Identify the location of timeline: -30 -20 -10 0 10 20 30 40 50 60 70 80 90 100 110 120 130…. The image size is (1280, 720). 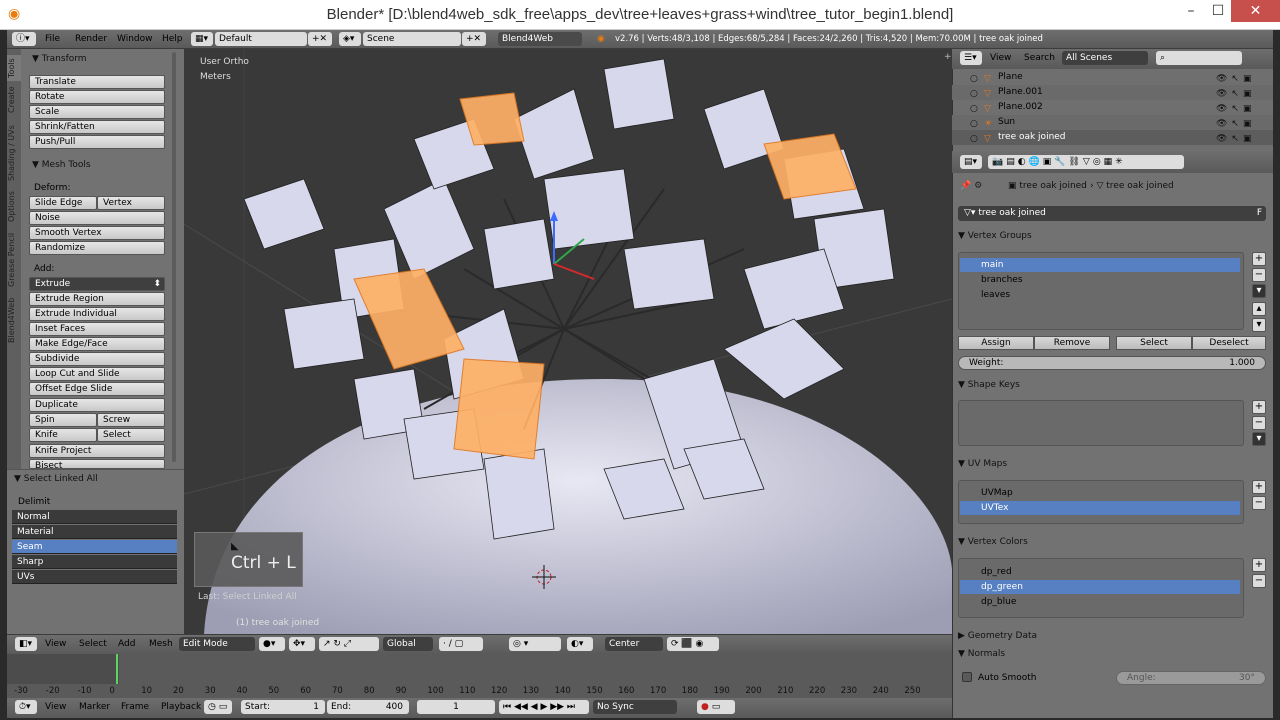
(479, 676).